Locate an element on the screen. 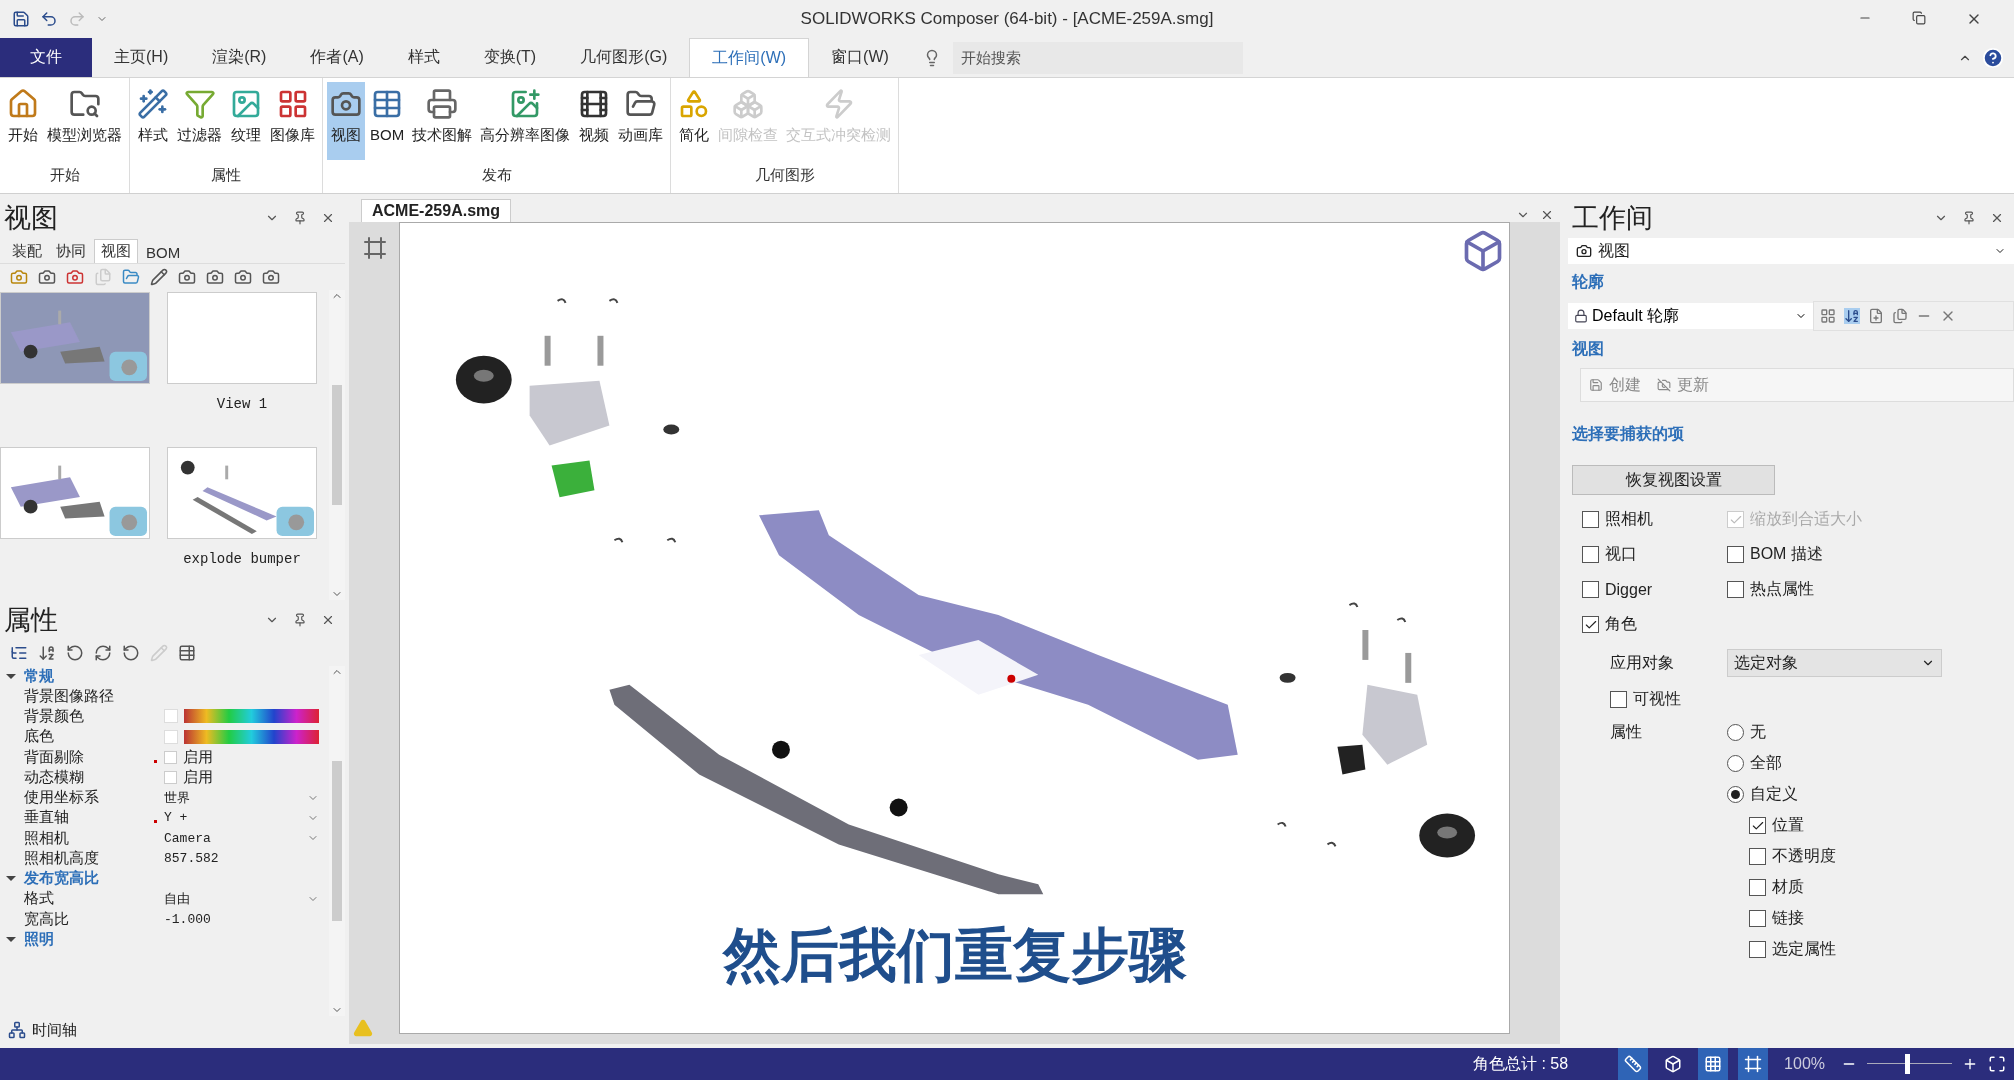 This screenshot has height=1080, width=2014. ribbon-tab: 作者(A) is located at coordinates (337, 57).